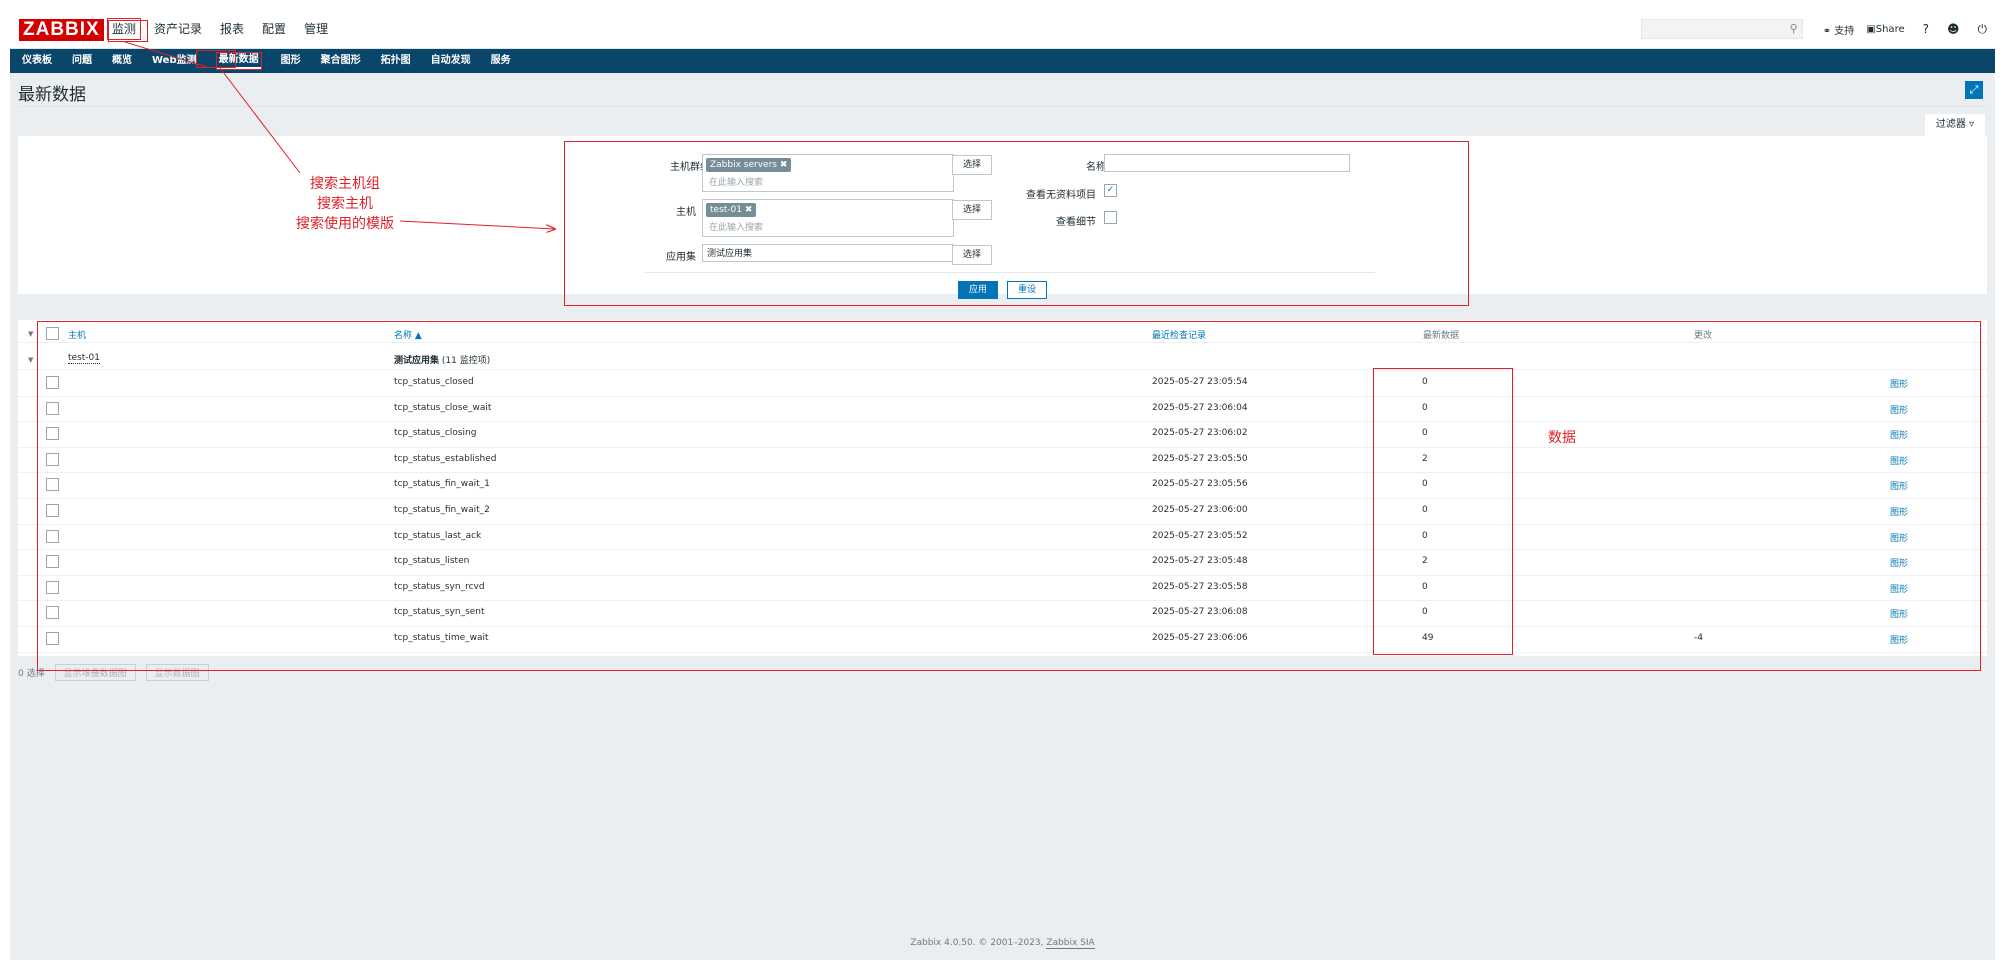  I want to click on arrow-menu-to-latest, so click(167, 55).